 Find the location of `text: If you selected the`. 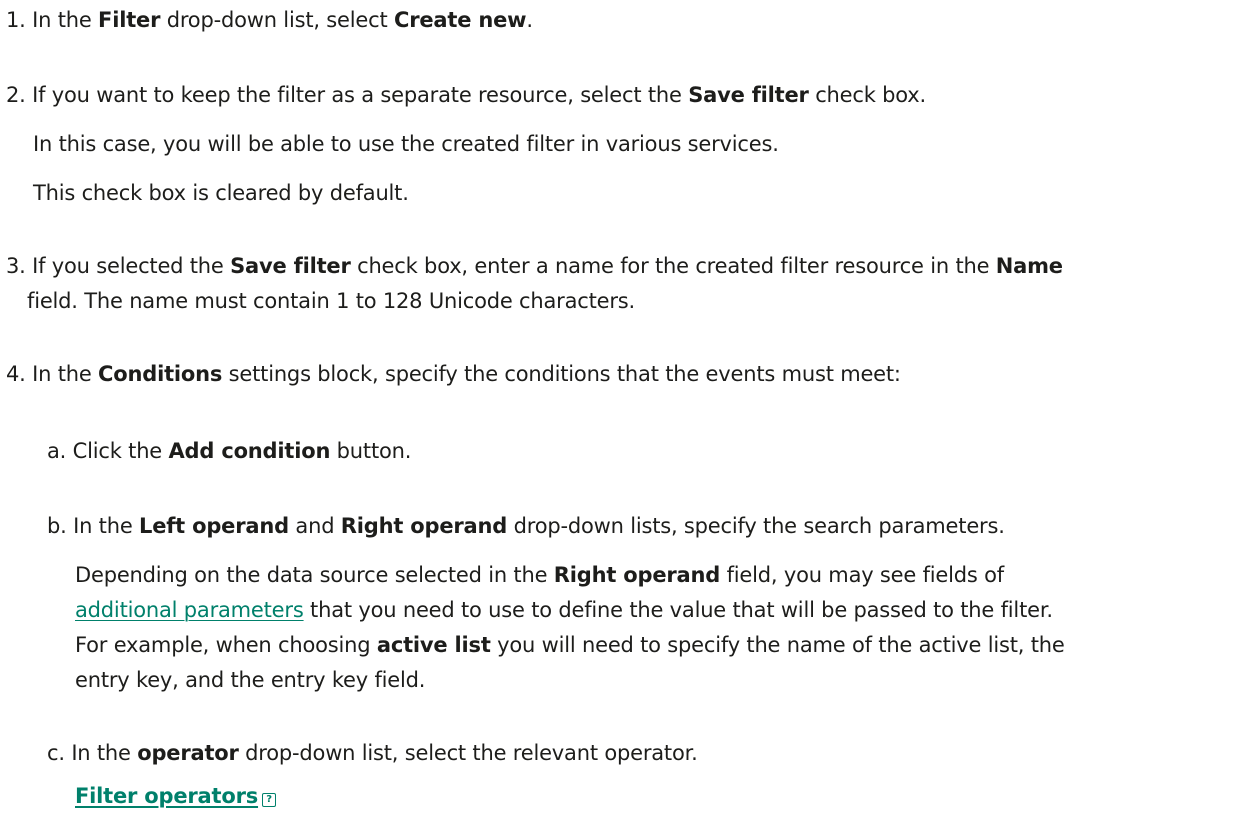

text: If you selected the is located at coordinates (131, 266).